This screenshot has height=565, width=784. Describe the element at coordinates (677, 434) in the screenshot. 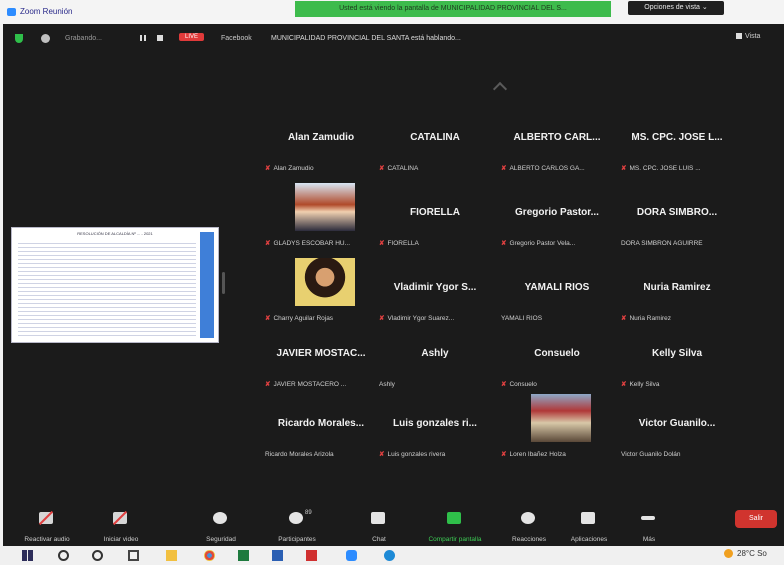

I see `participant-tile: Victor Guanilo... Victor Guanilo Dolán` at that location.